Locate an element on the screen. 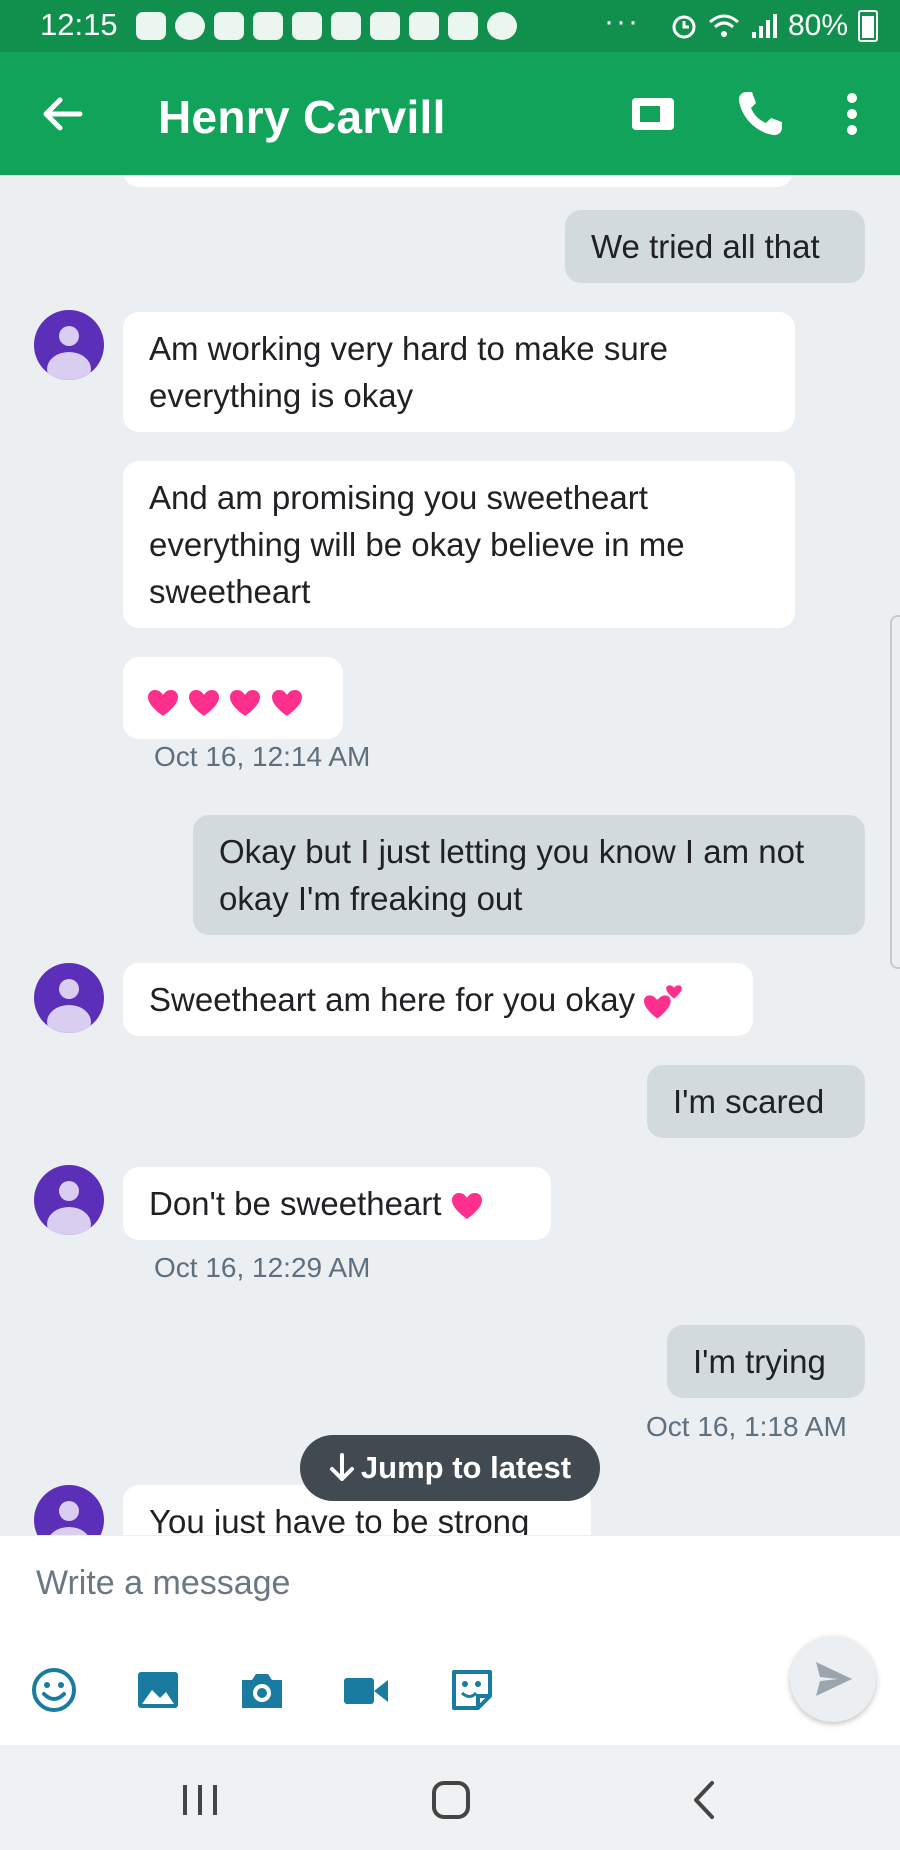 This screenshot has width=900, height=1850. message-bubble-partial is located at coordinates (458, 181).